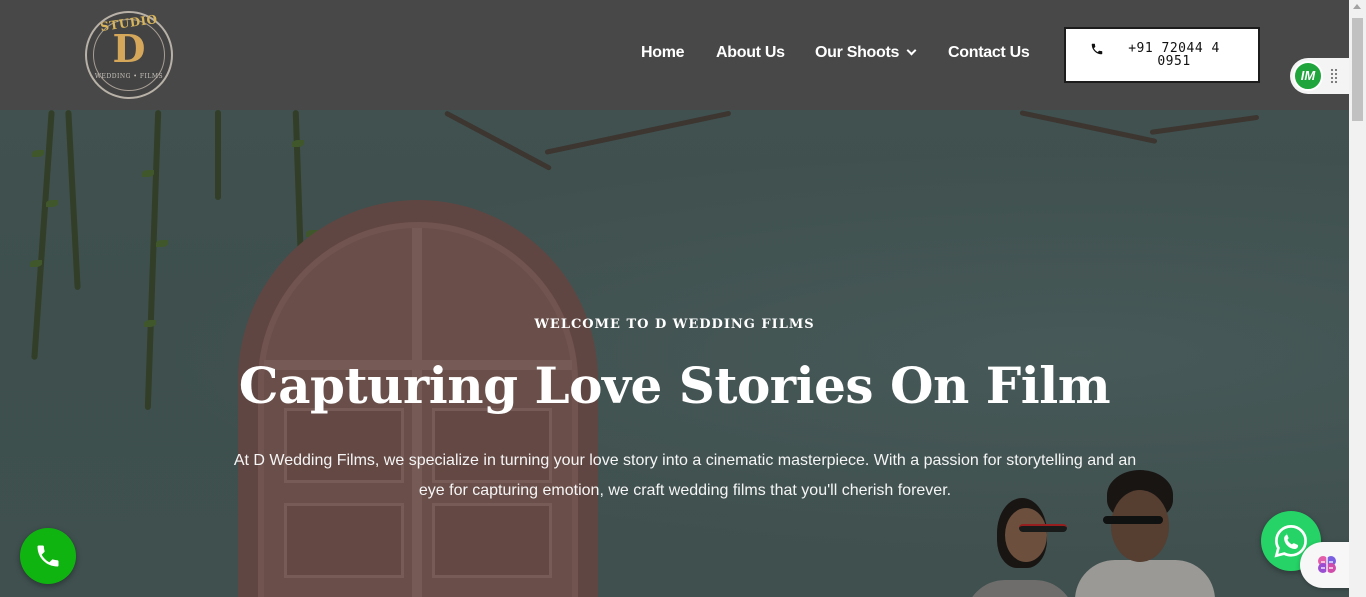  I want to click on logo-tagline: WEDDING • FILMS, so click(129, 76).